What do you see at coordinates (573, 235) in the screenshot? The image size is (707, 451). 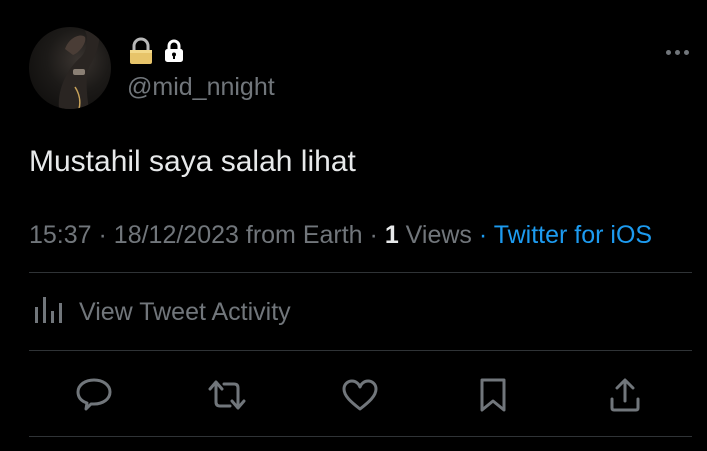 I see `client-link: Twitter for iOS` at bounding box center [573, 235].